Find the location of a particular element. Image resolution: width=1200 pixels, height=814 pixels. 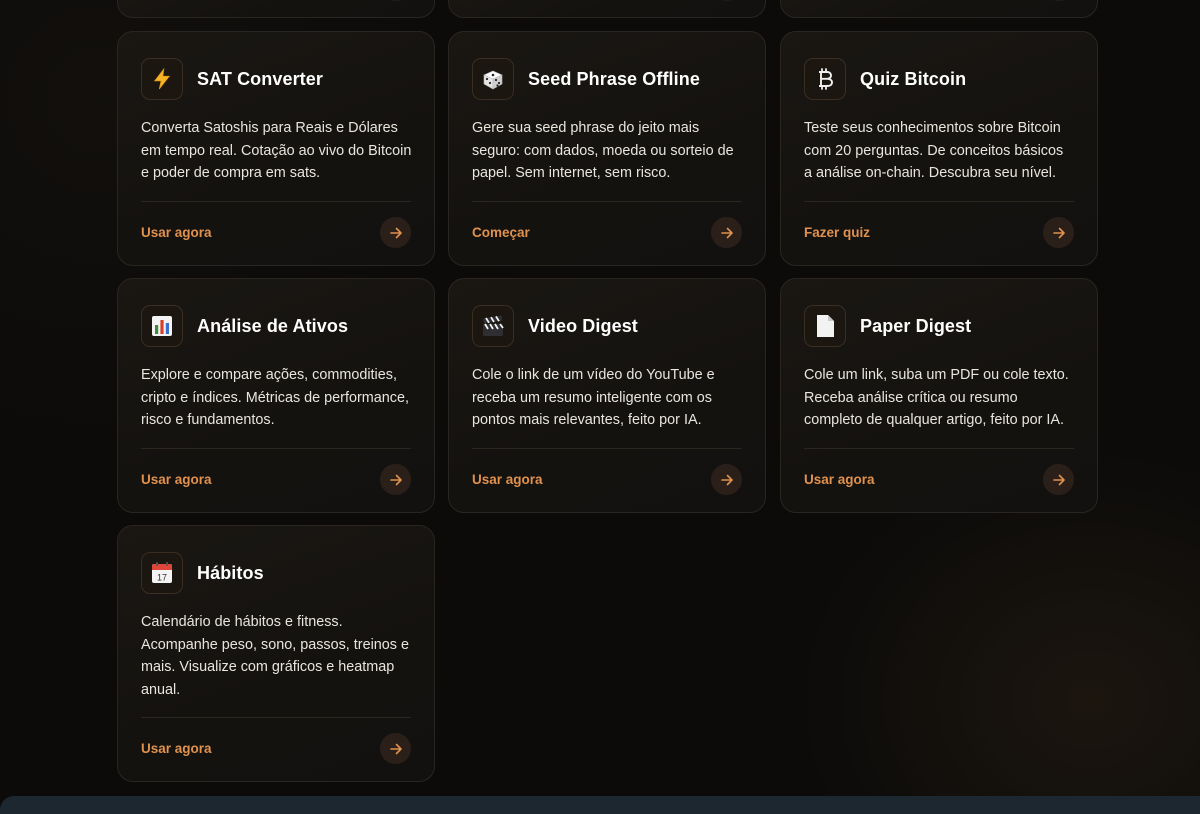

description-line: com 20 perguntas. De conceitos básicos is located at coordinates (934, 150).